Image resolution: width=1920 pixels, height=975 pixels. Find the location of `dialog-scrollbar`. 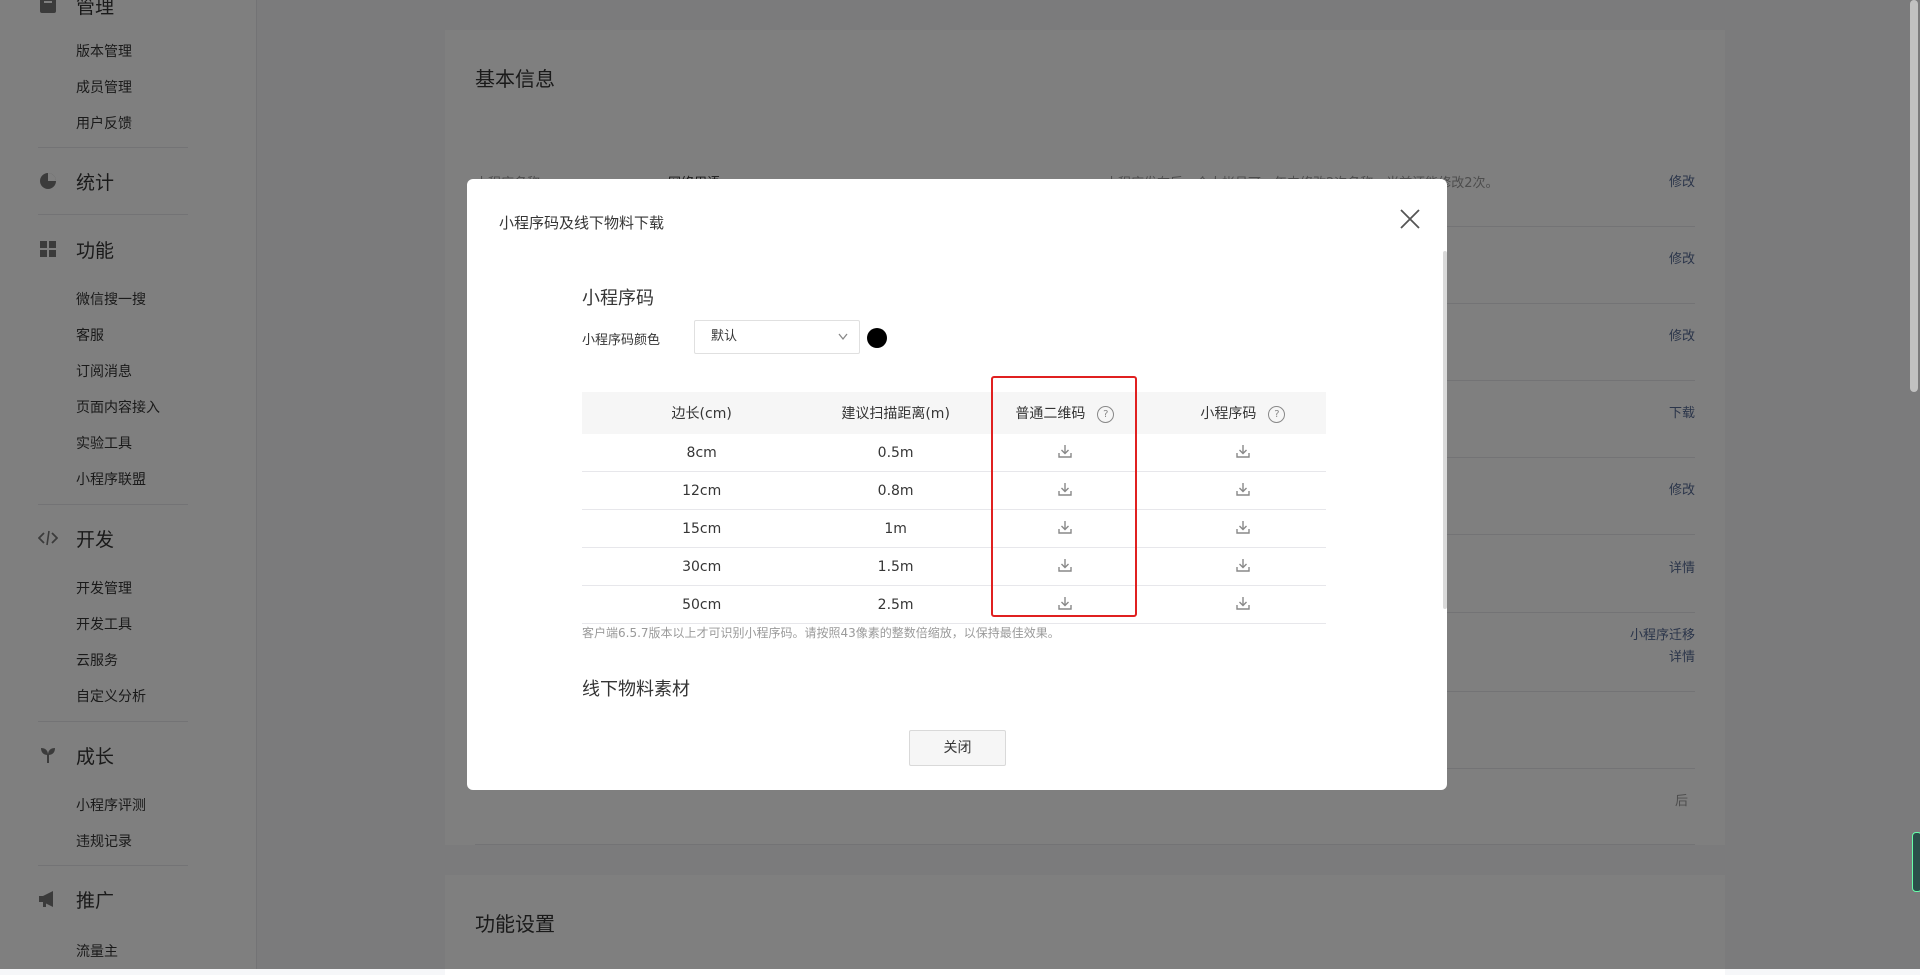

dialog-scrollbar is located at coordinates (1445, 430).